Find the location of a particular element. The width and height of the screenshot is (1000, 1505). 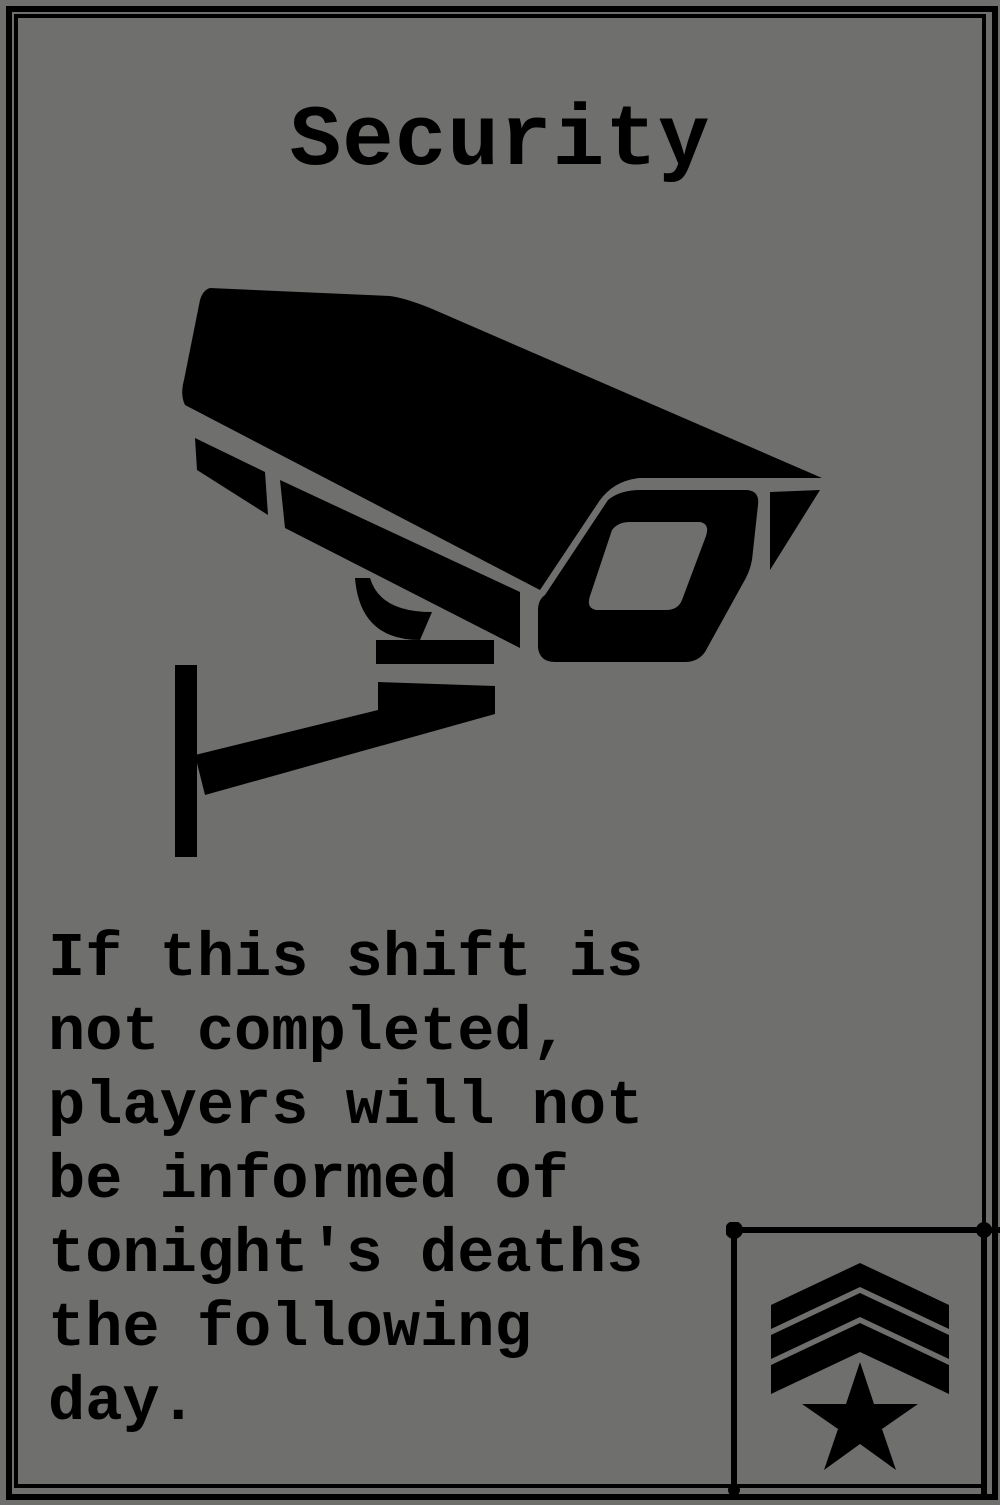

sergeant-chevron-star-icon is located at coordinates (862, 1360).